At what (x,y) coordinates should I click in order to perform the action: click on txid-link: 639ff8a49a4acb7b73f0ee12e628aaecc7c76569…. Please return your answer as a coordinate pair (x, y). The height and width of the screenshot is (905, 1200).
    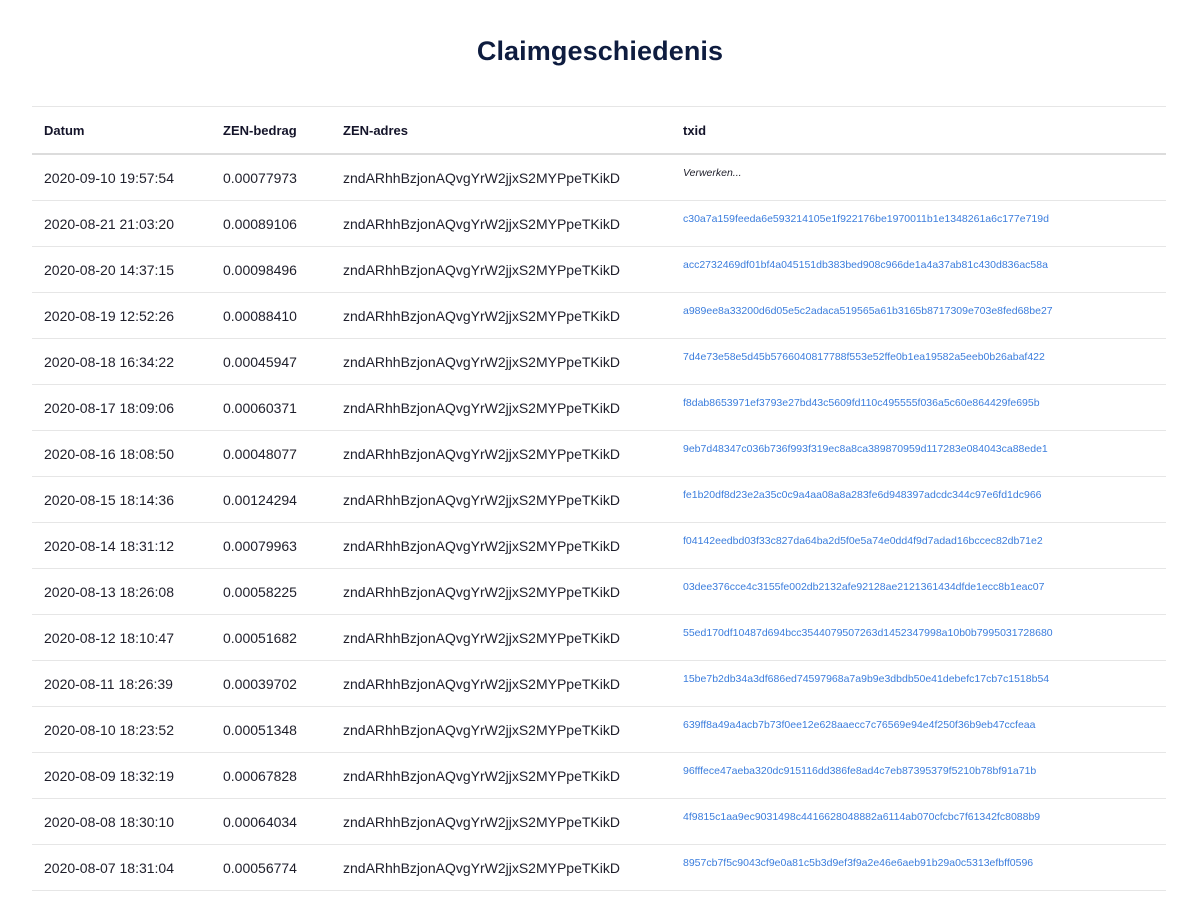
    Looking at the image, I should click on (859, 719).